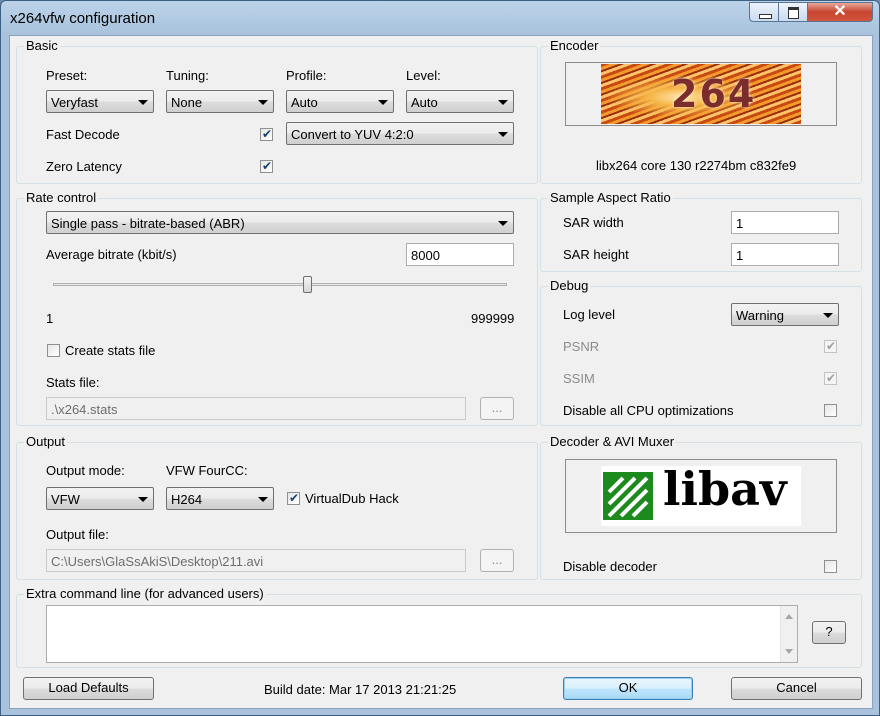 This screenshot has width=880, height=716. What do you see at coordinates (493, 318) in the screenshot?
I see `slider-max-label: 999999` at bounding box center [493, 318].